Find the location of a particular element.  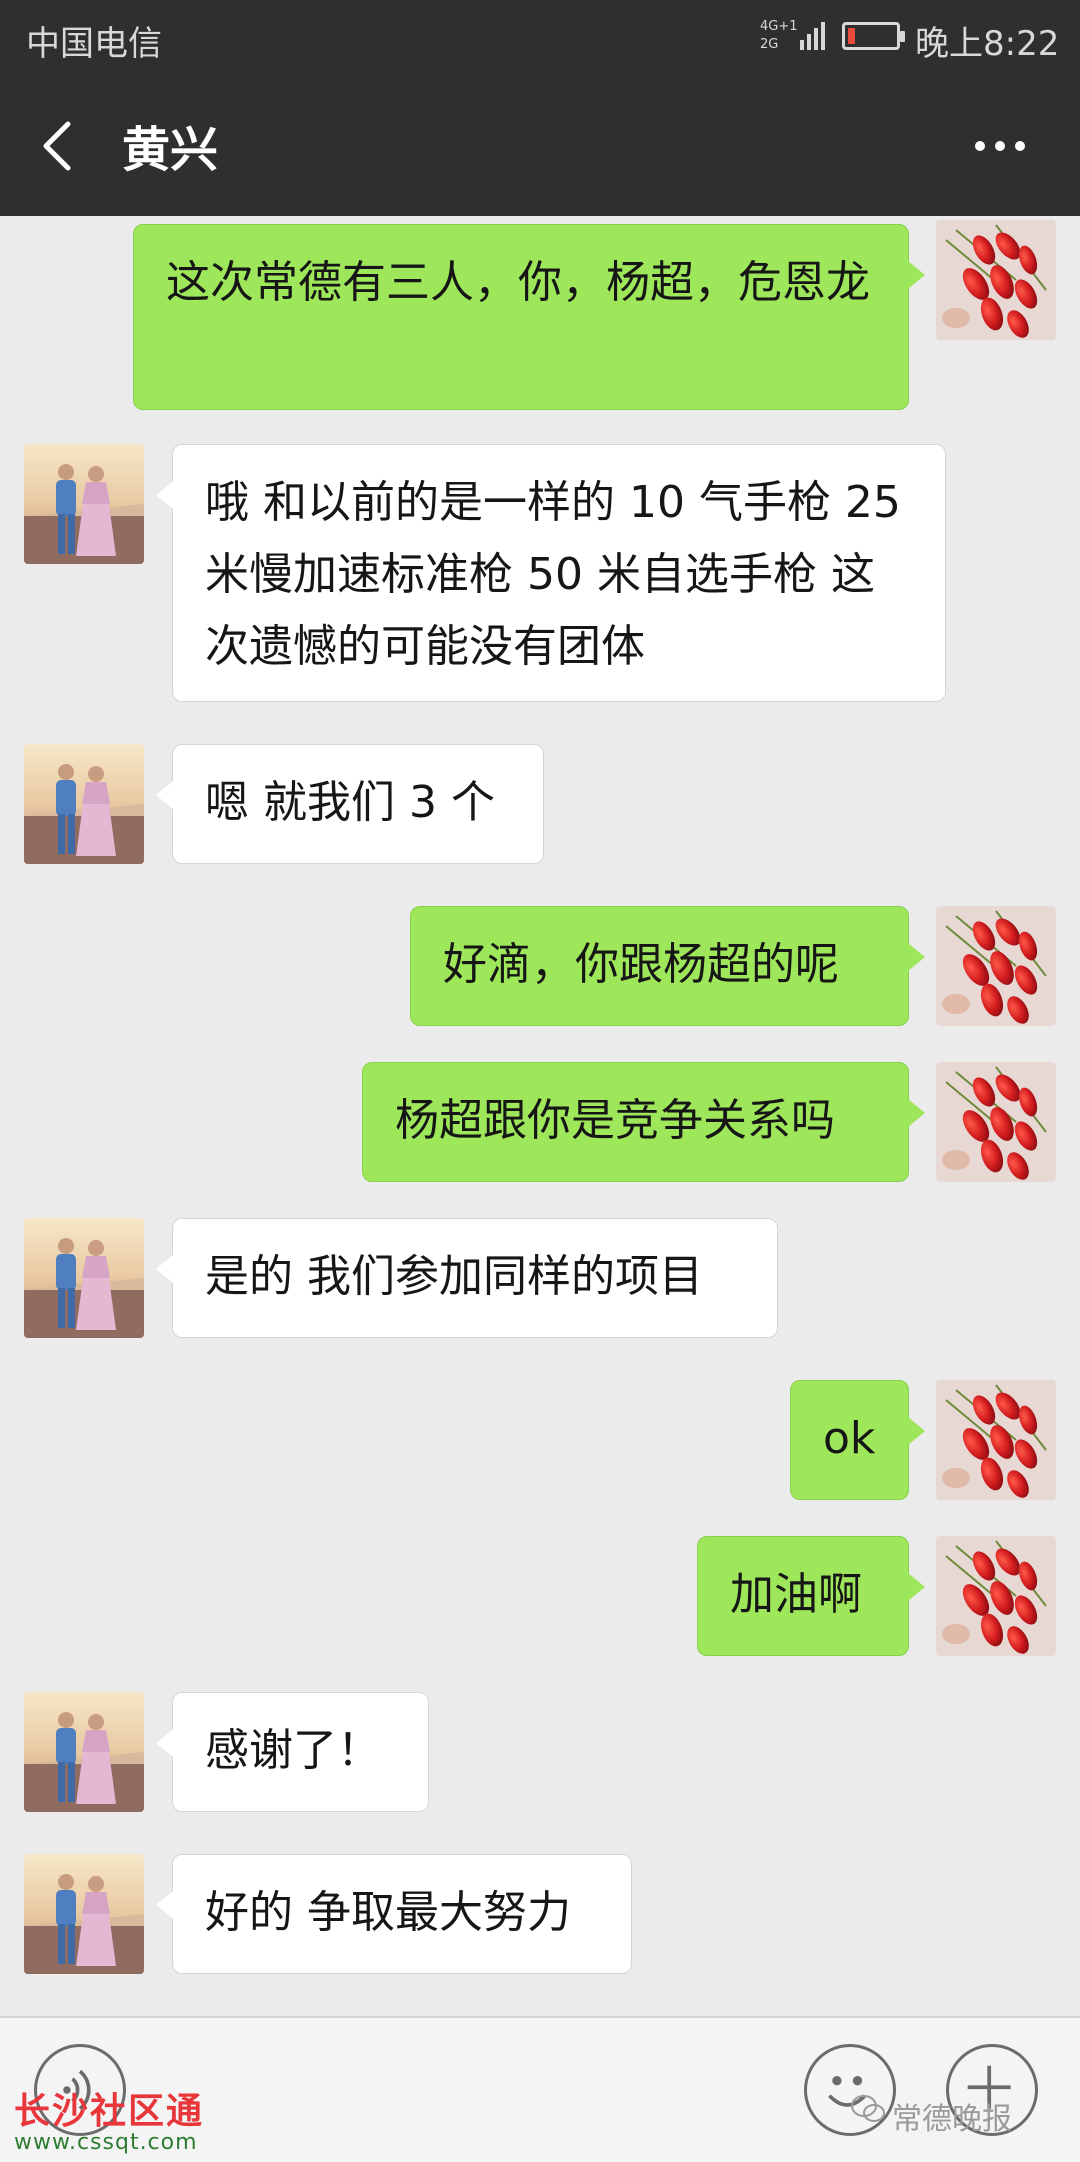

message-bubble-outgoing: ok is located at coordinates (857, 1440).